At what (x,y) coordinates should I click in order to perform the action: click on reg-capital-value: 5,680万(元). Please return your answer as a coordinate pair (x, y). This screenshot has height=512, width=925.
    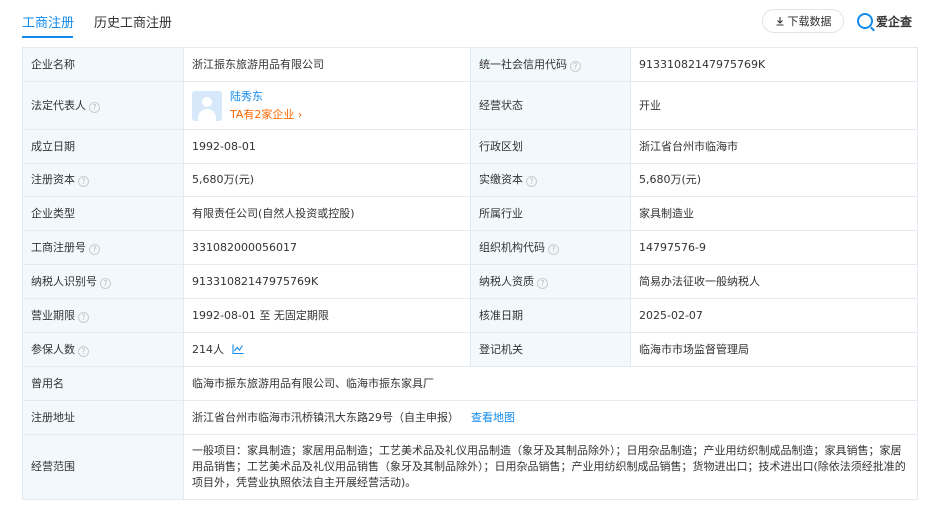
    Looking at the image, I should click on (327, 180).